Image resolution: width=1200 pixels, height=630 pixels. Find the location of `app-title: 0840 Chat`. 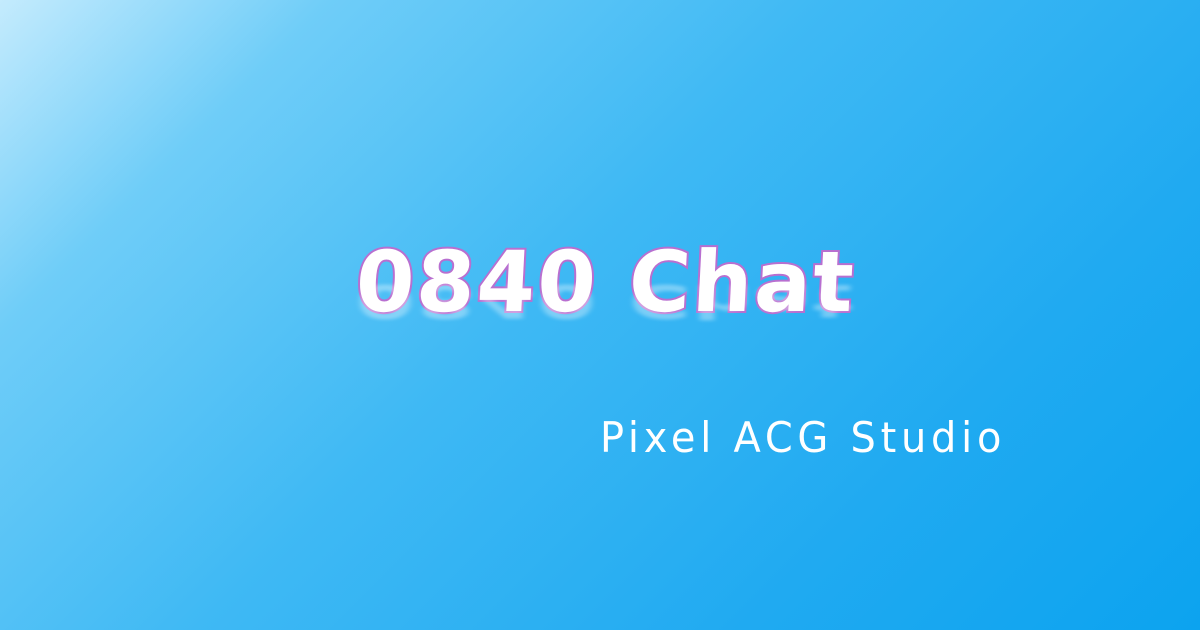

app-title: 0840 Chat is located at coordinates (605, 282).